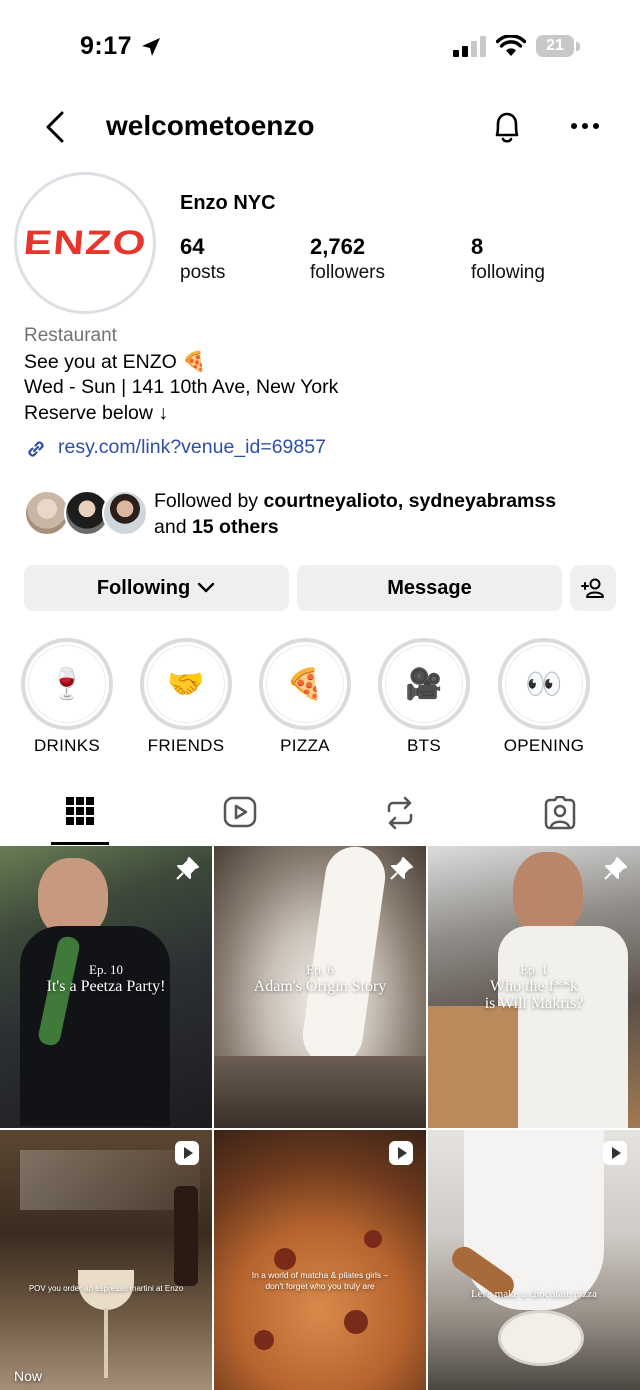  I want to click on followed-by-names: courtneyalioto, sydneyabramss, so click(410, 501).